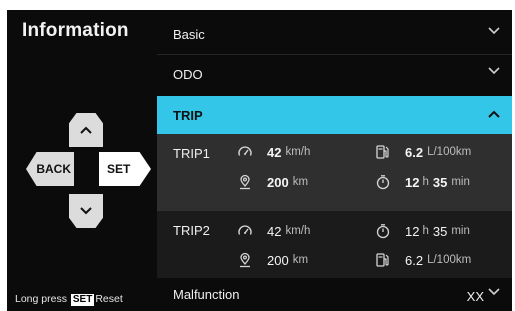 The image size is (515, 311). What do you see at coordinates (82, 300) in the screenshot?
I see `hint-key: SET` at bounding box center [82, 300].